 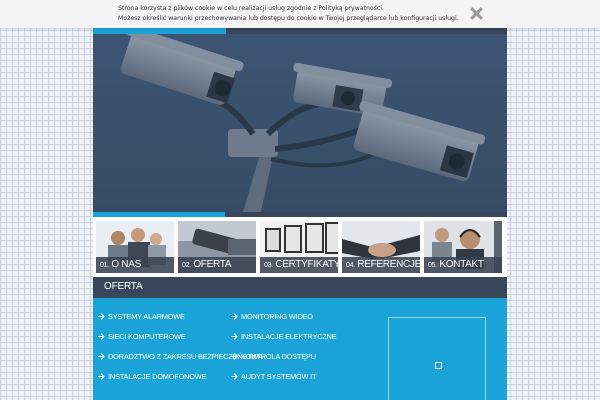 What do you see at coordinates (135, 247) in the screenshot?
I see `tile-o-nas: 01. O NAS` at bounding box center [135, 247].